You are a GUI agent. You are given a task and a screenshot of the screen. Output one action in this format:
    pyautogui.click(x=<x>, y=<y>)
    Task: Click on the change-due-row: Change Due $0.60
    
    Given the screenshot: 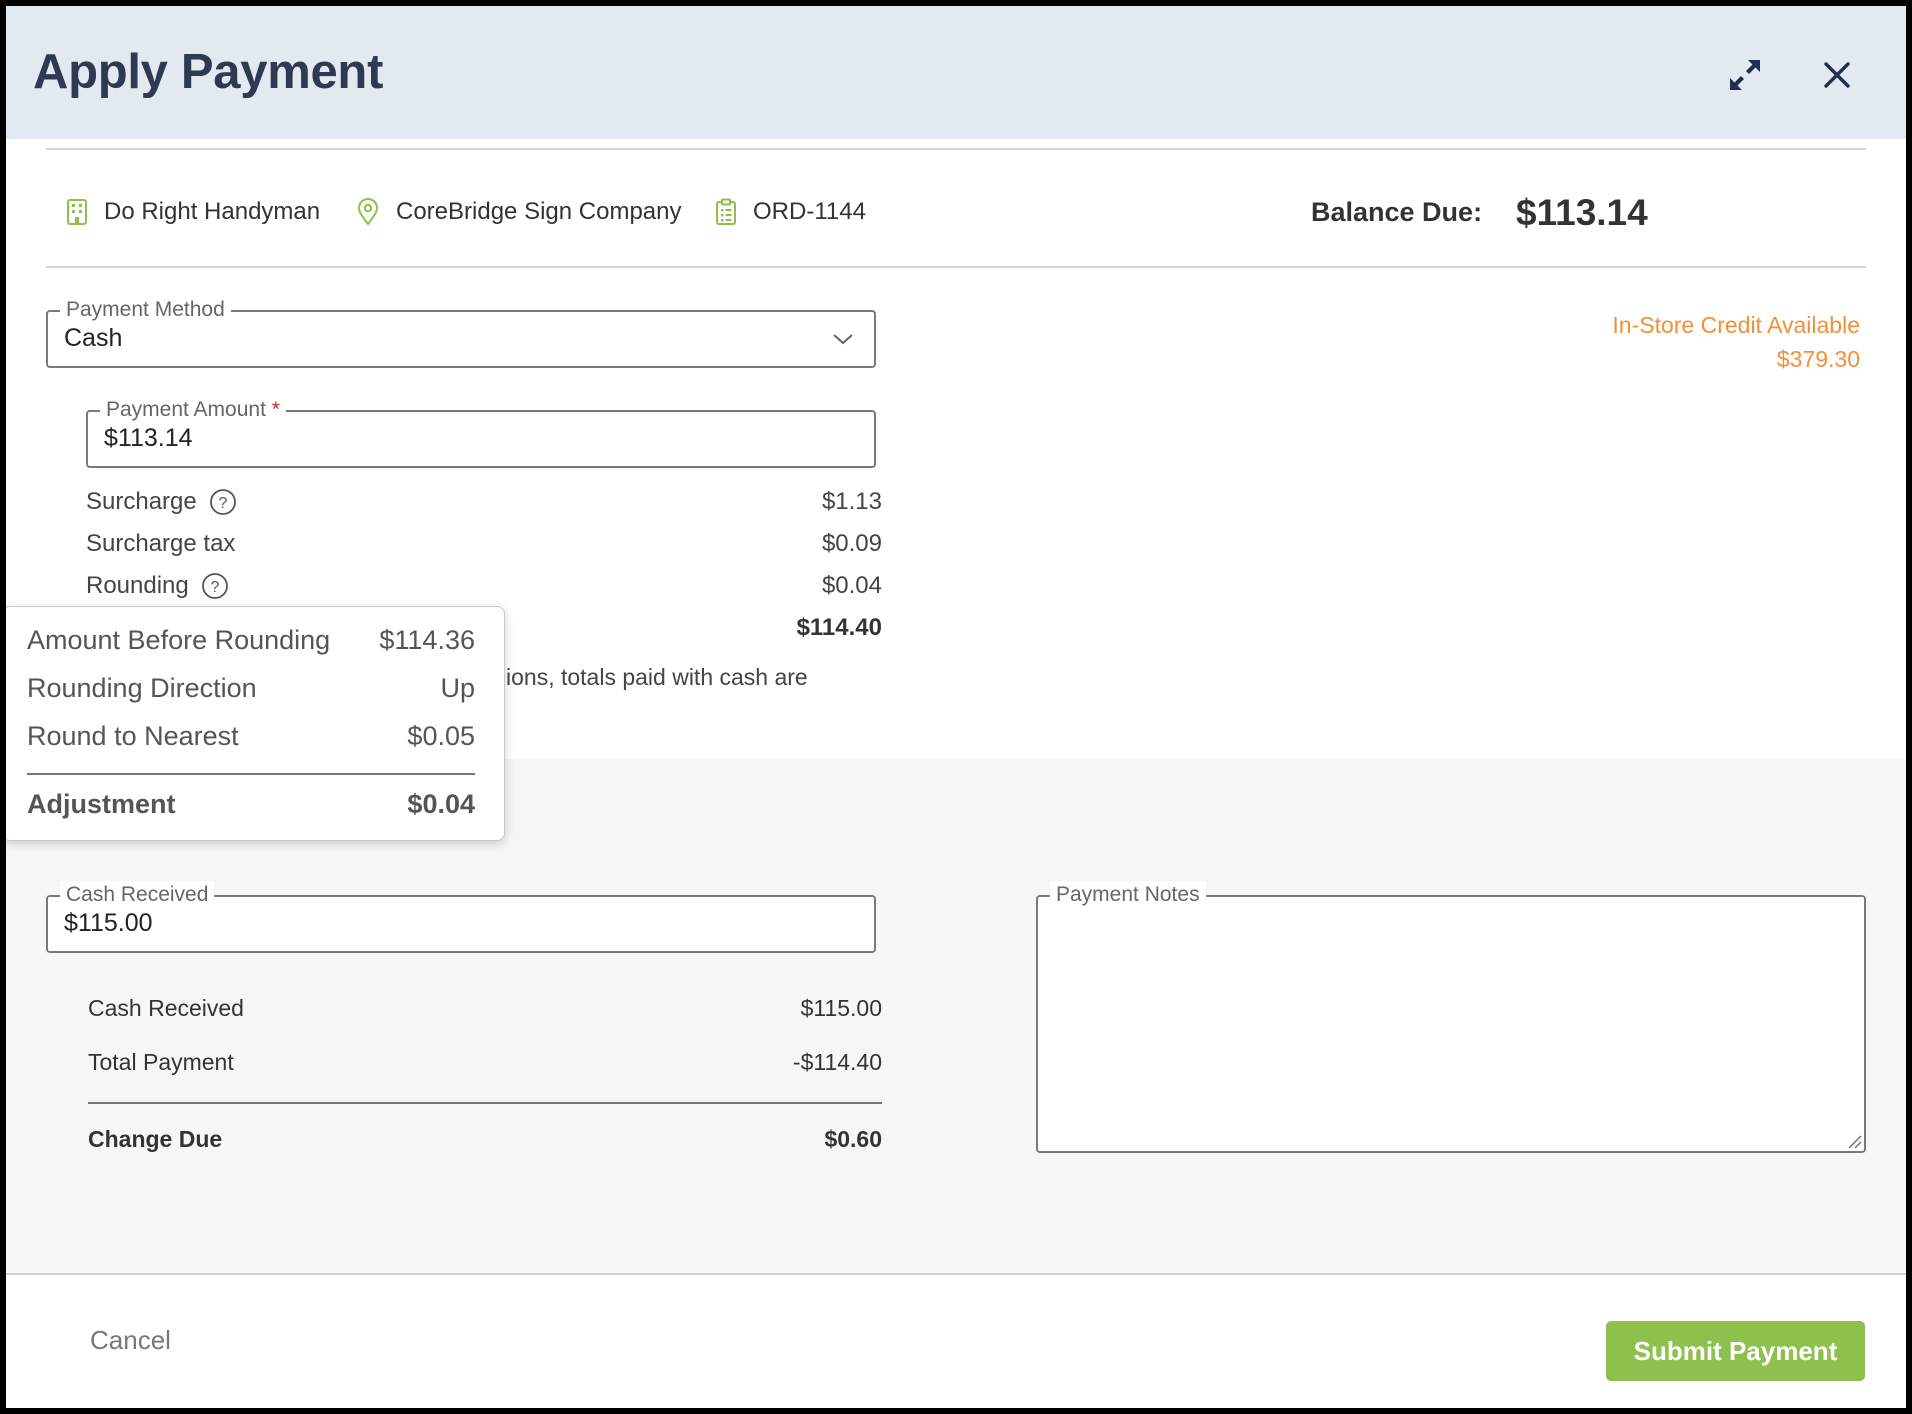 What is the action you would take?
    pyautogui.click(x=485, y=1143)
    